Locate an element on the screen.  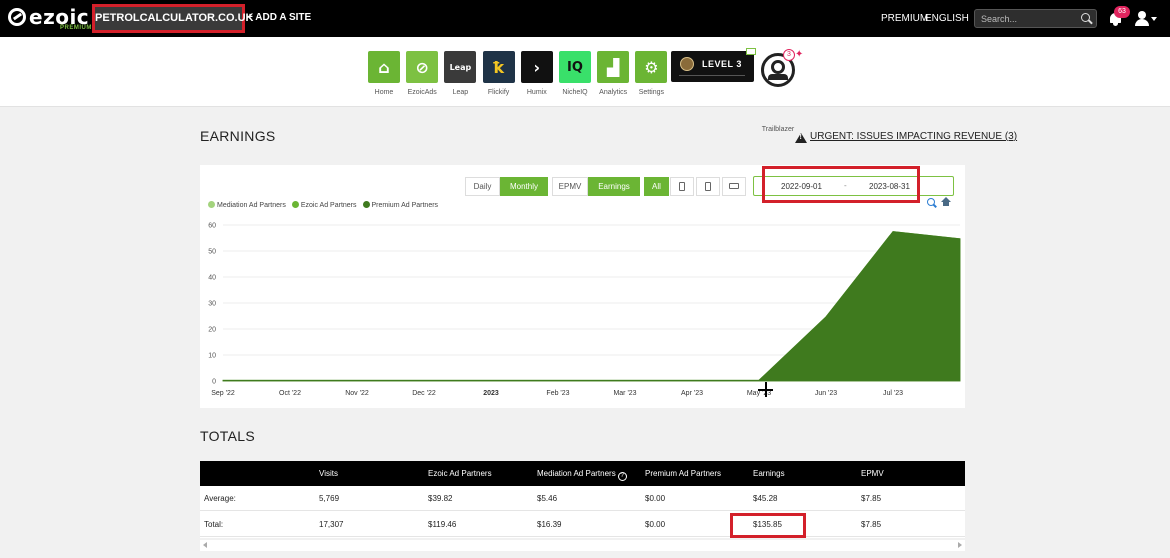
column-header-label: Mediation Ad Partners is located at coordinates (576, 473).